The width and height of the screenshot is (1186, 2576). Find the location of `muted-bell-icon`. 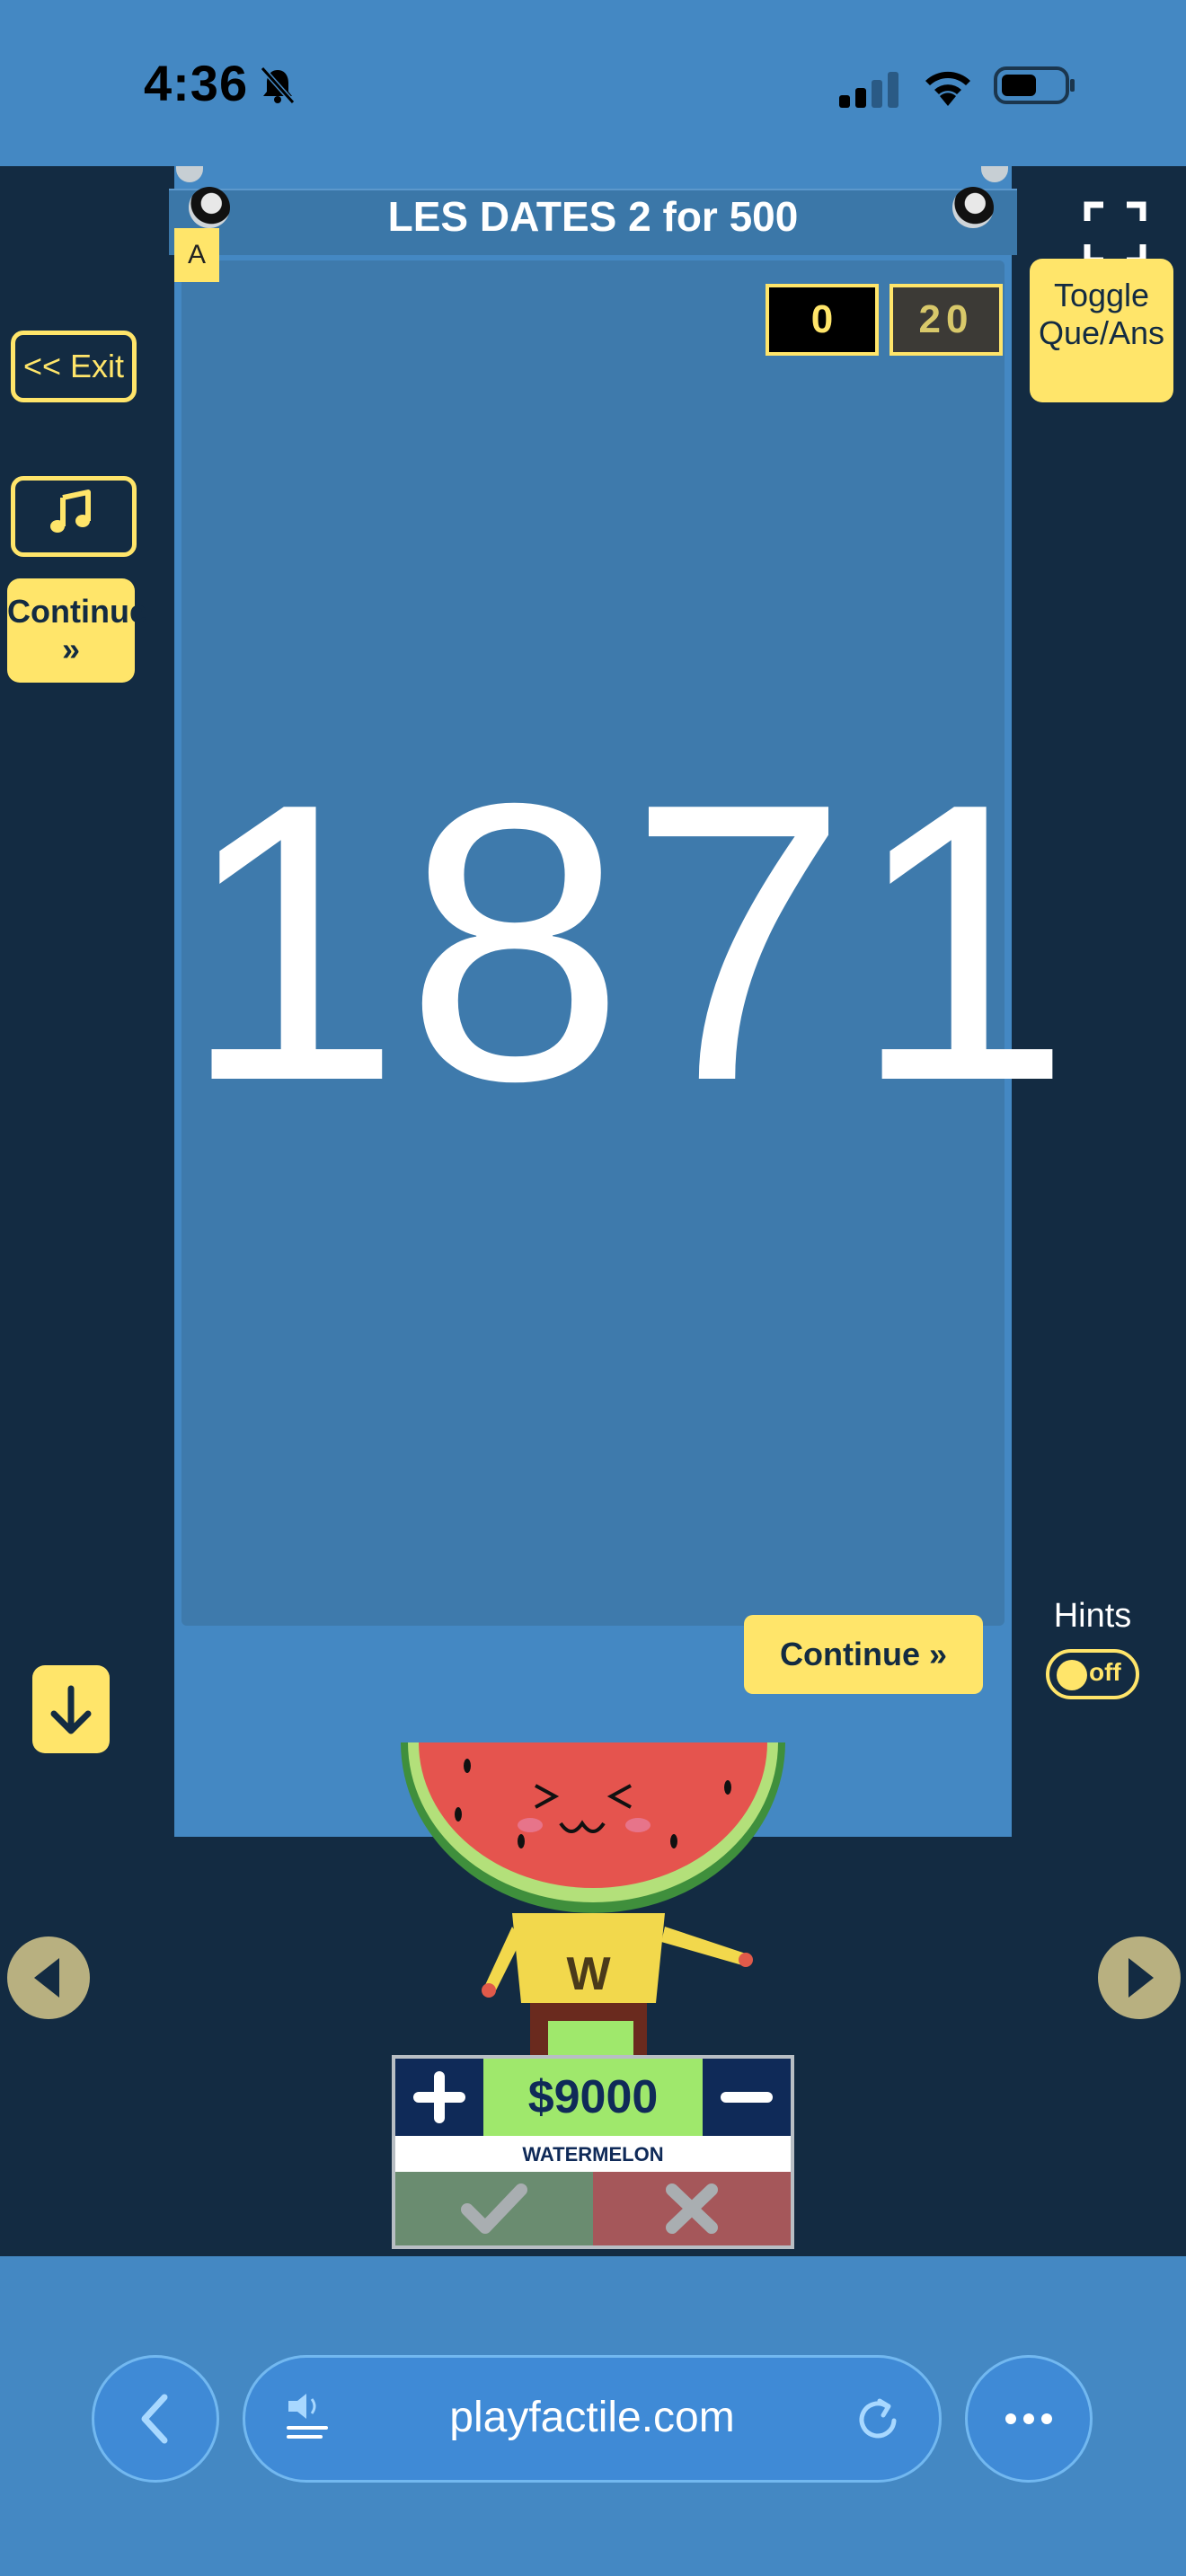

muted-bell-icon is located at coordinates (278, 85).